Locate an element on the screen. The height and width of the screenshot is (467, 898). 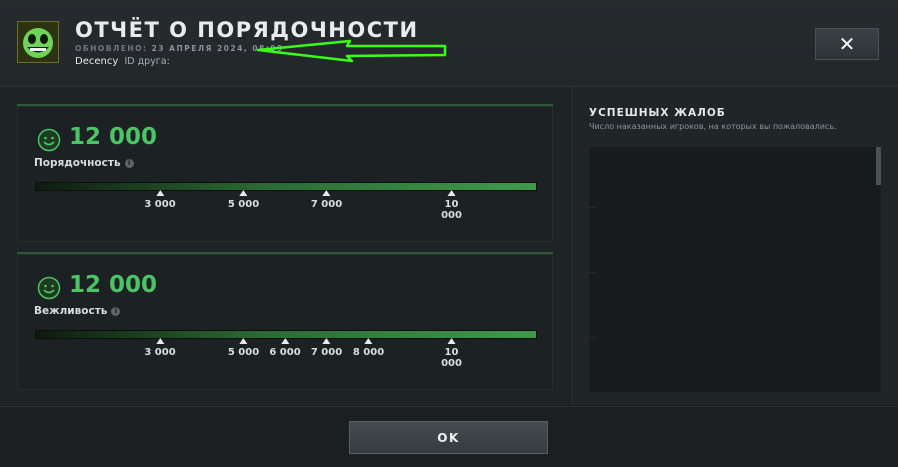
arrow-annotation-icon is located at coordinates (351, 51).